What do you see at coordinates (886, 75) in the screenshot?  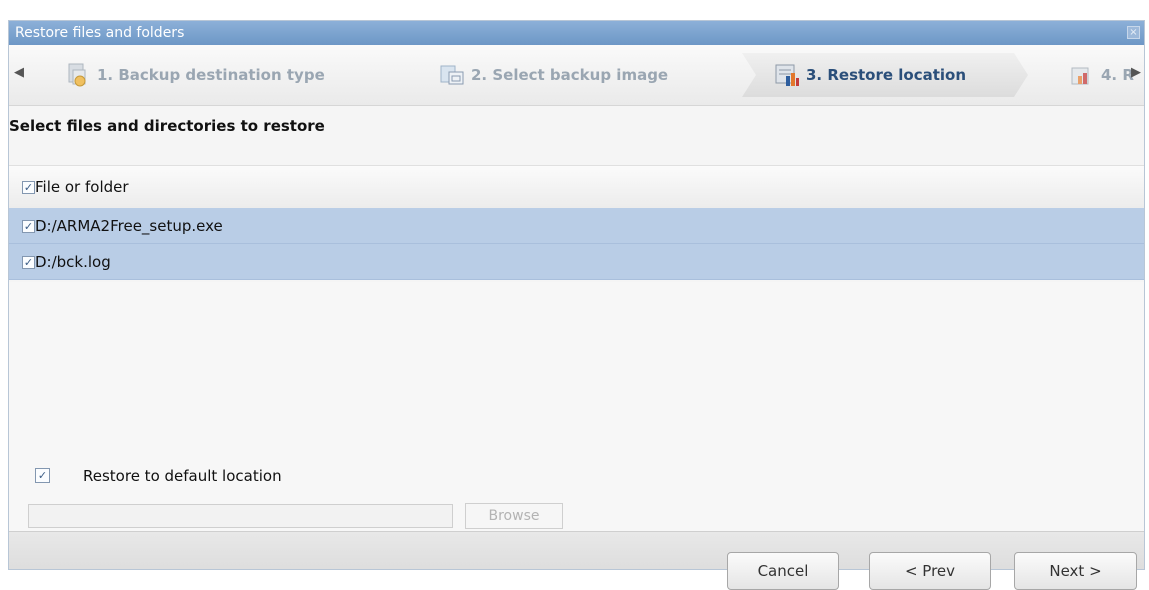 I see `step-3-label: 3. Restore location` at bounding box center [886, 75].